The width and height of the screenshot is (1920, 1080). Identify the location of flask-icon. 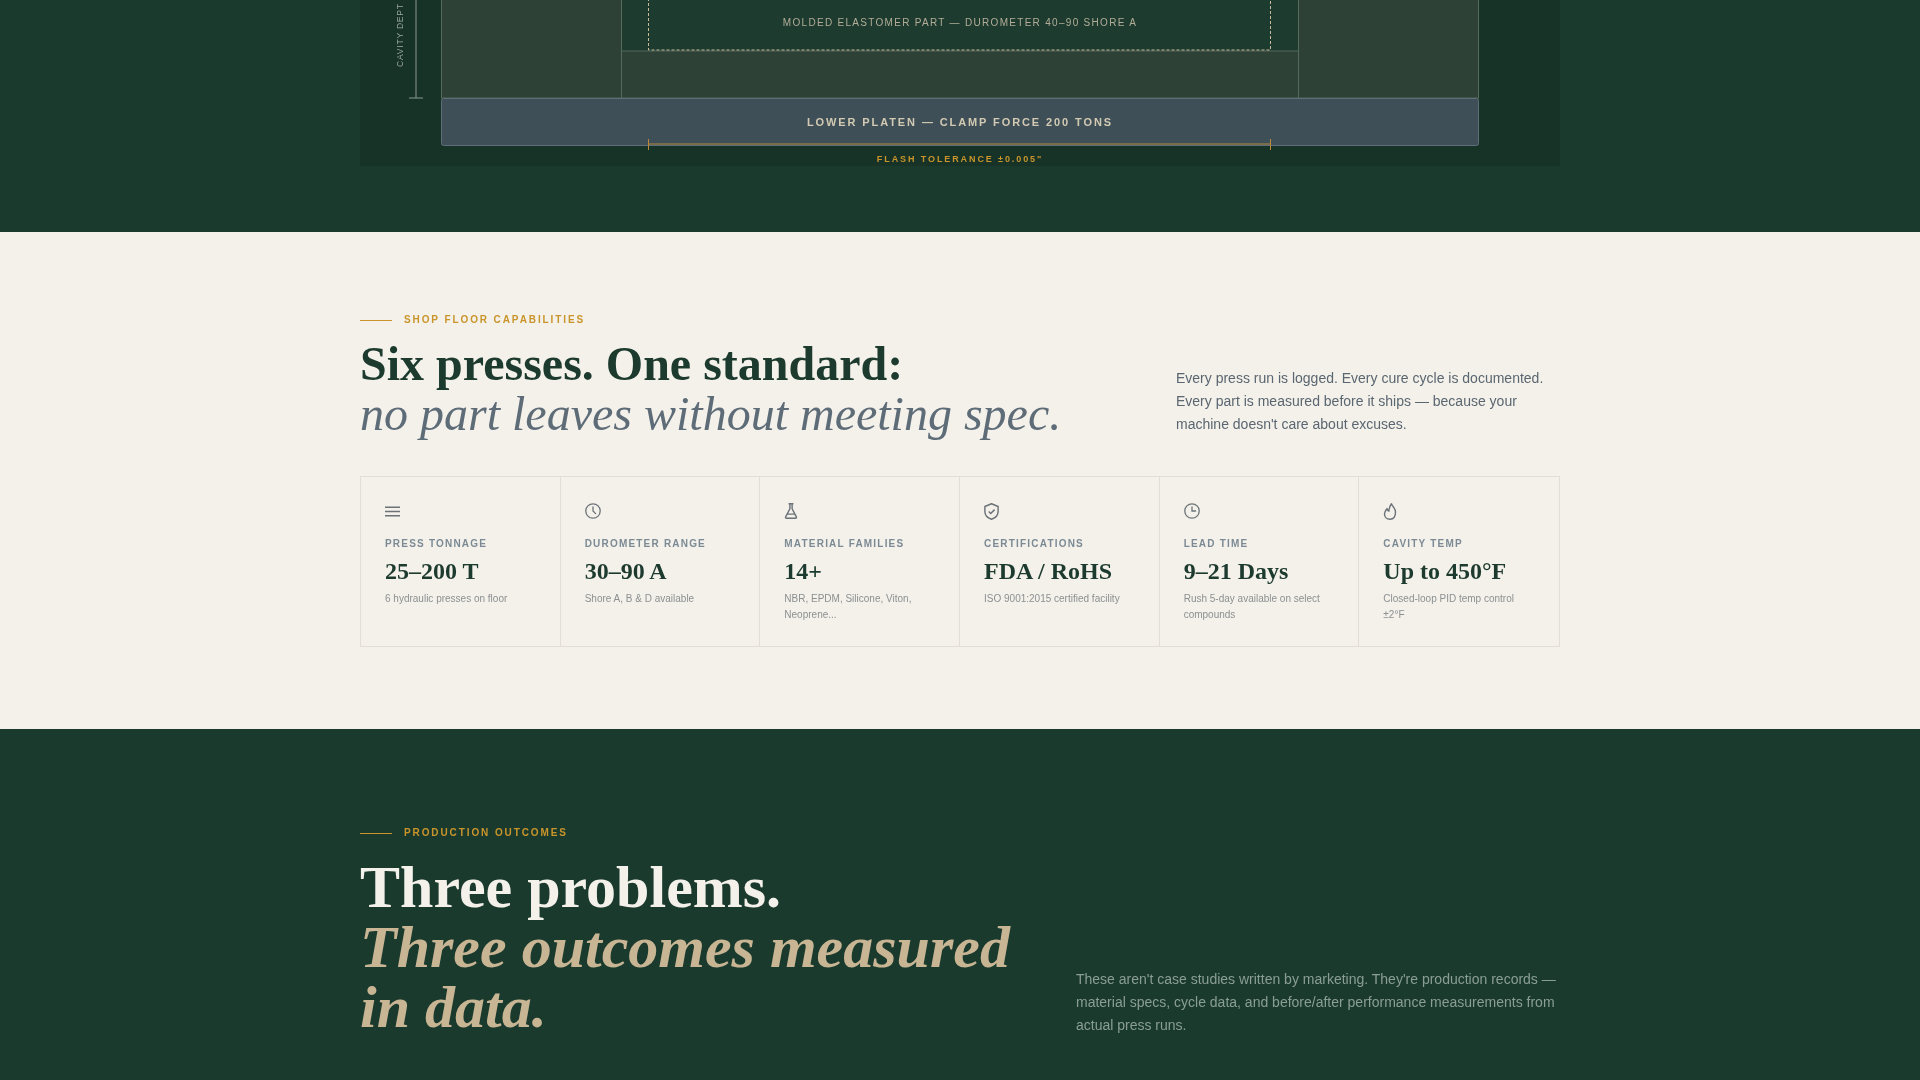
(791, 511).